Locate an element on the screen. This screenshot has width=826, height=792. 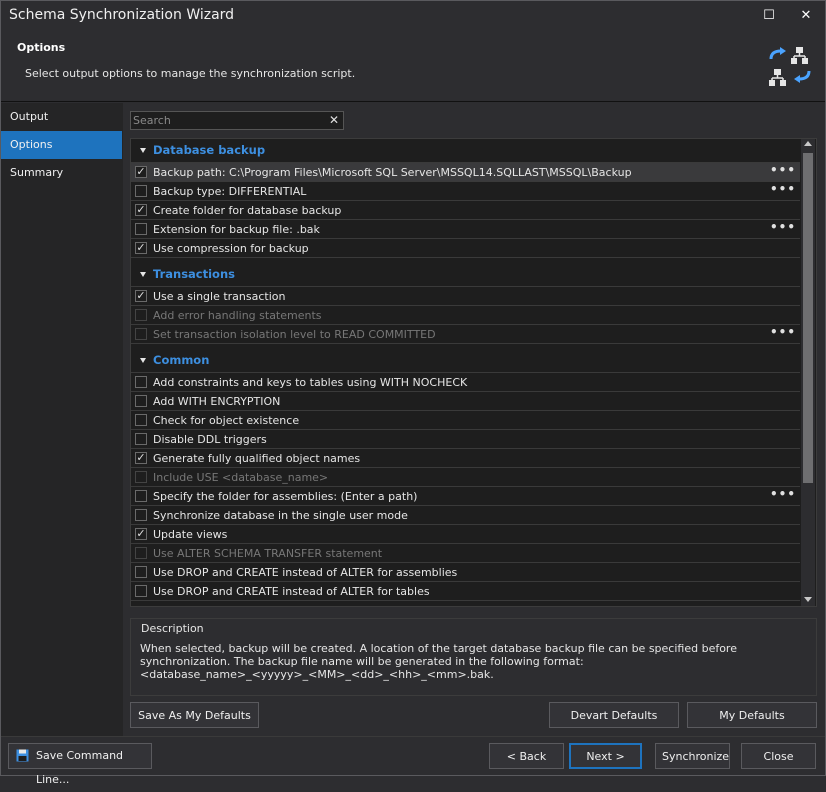
option-label: Add WITH ENCRYPTION is located at coordinates (217, 401).